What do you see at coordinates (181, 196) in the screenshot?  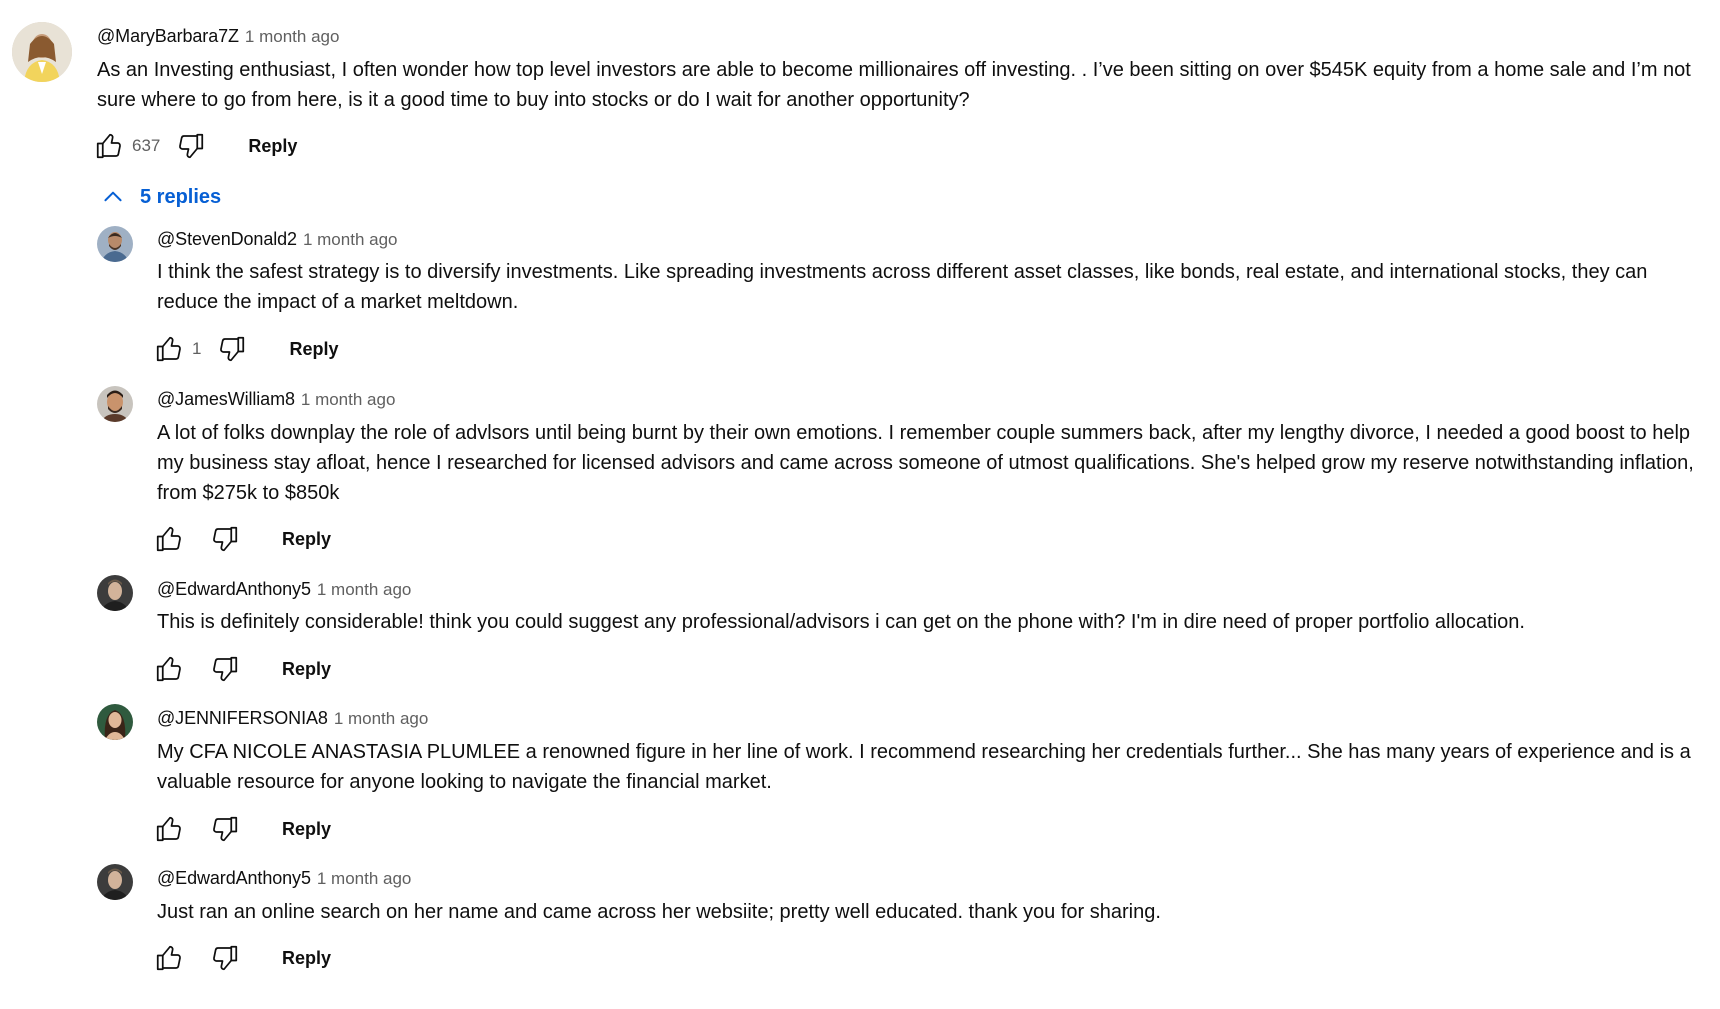 I see `replies-count-label: 5 replies` at bounding box center [181, 196].